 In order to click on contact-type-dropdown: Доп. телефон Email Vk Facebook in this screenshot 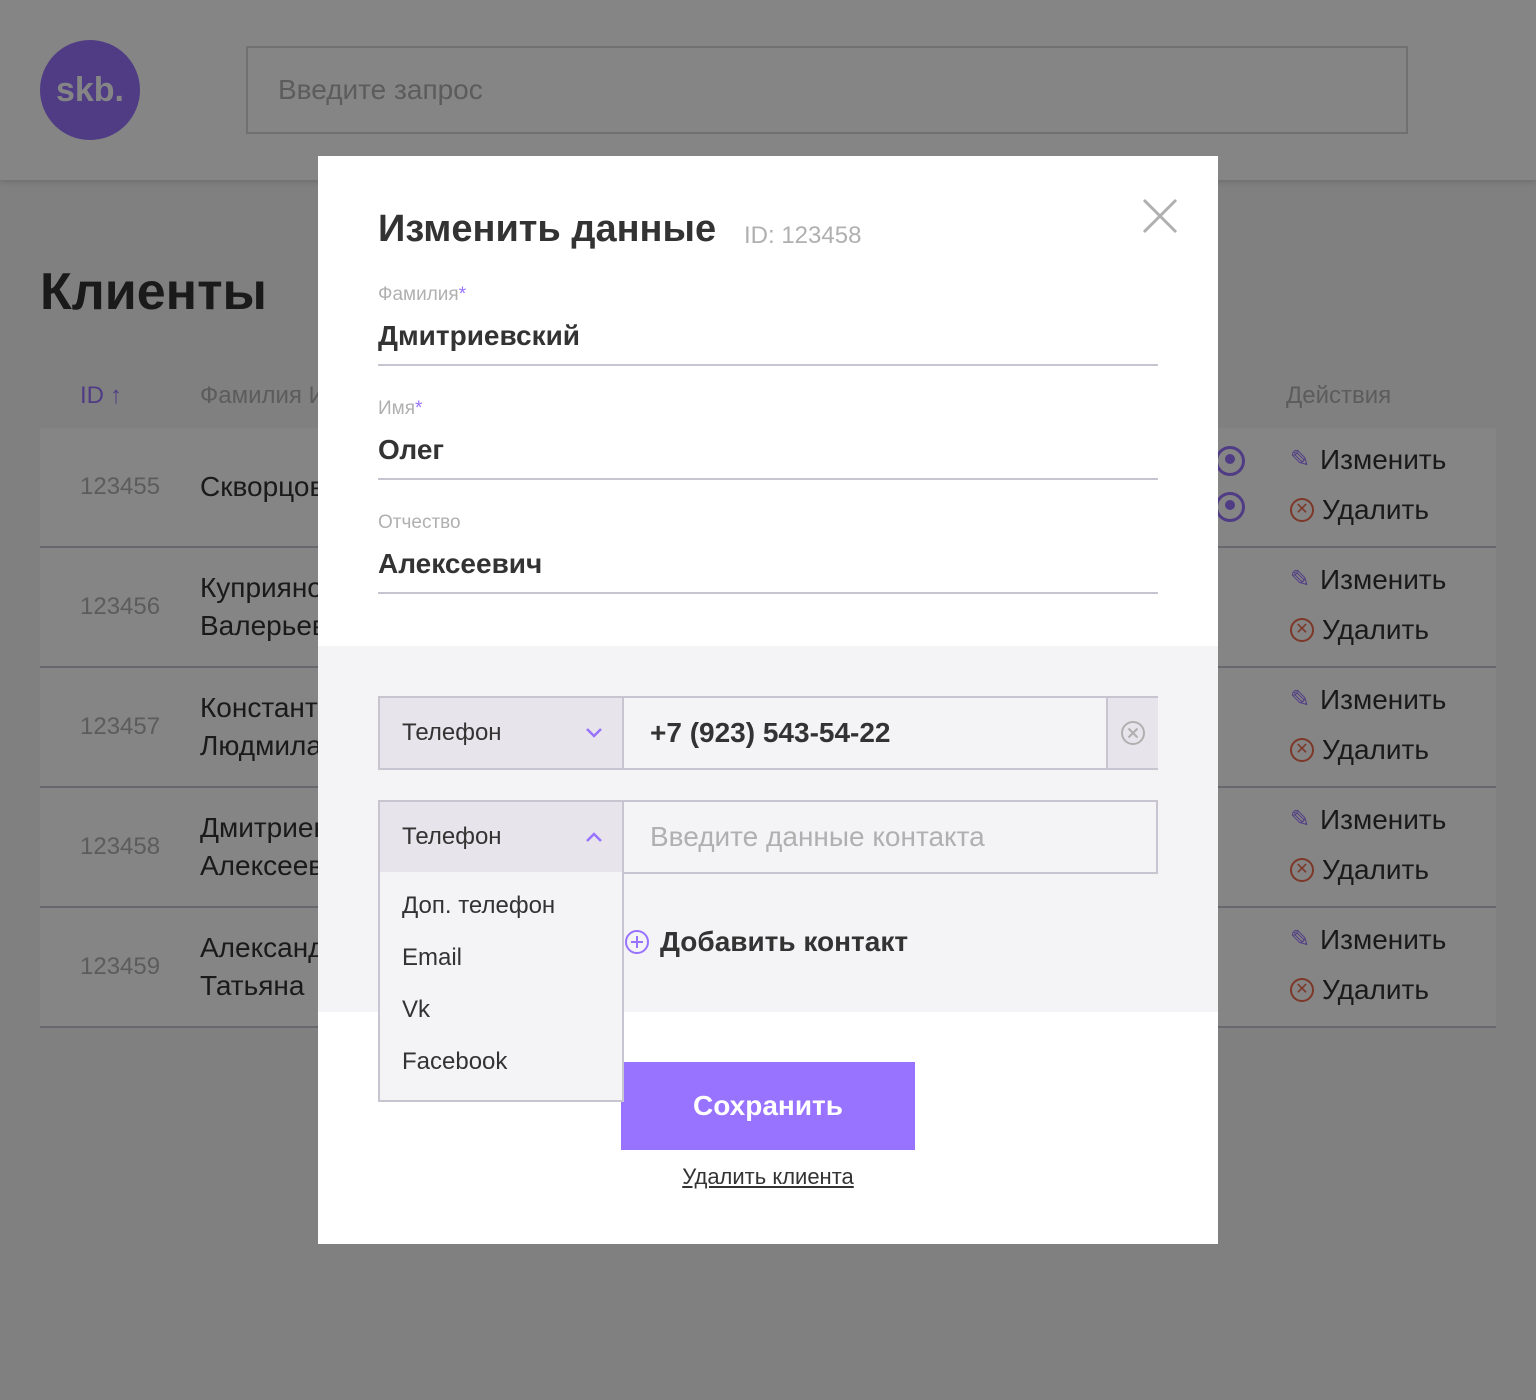, I will do `click(501, 987)`.